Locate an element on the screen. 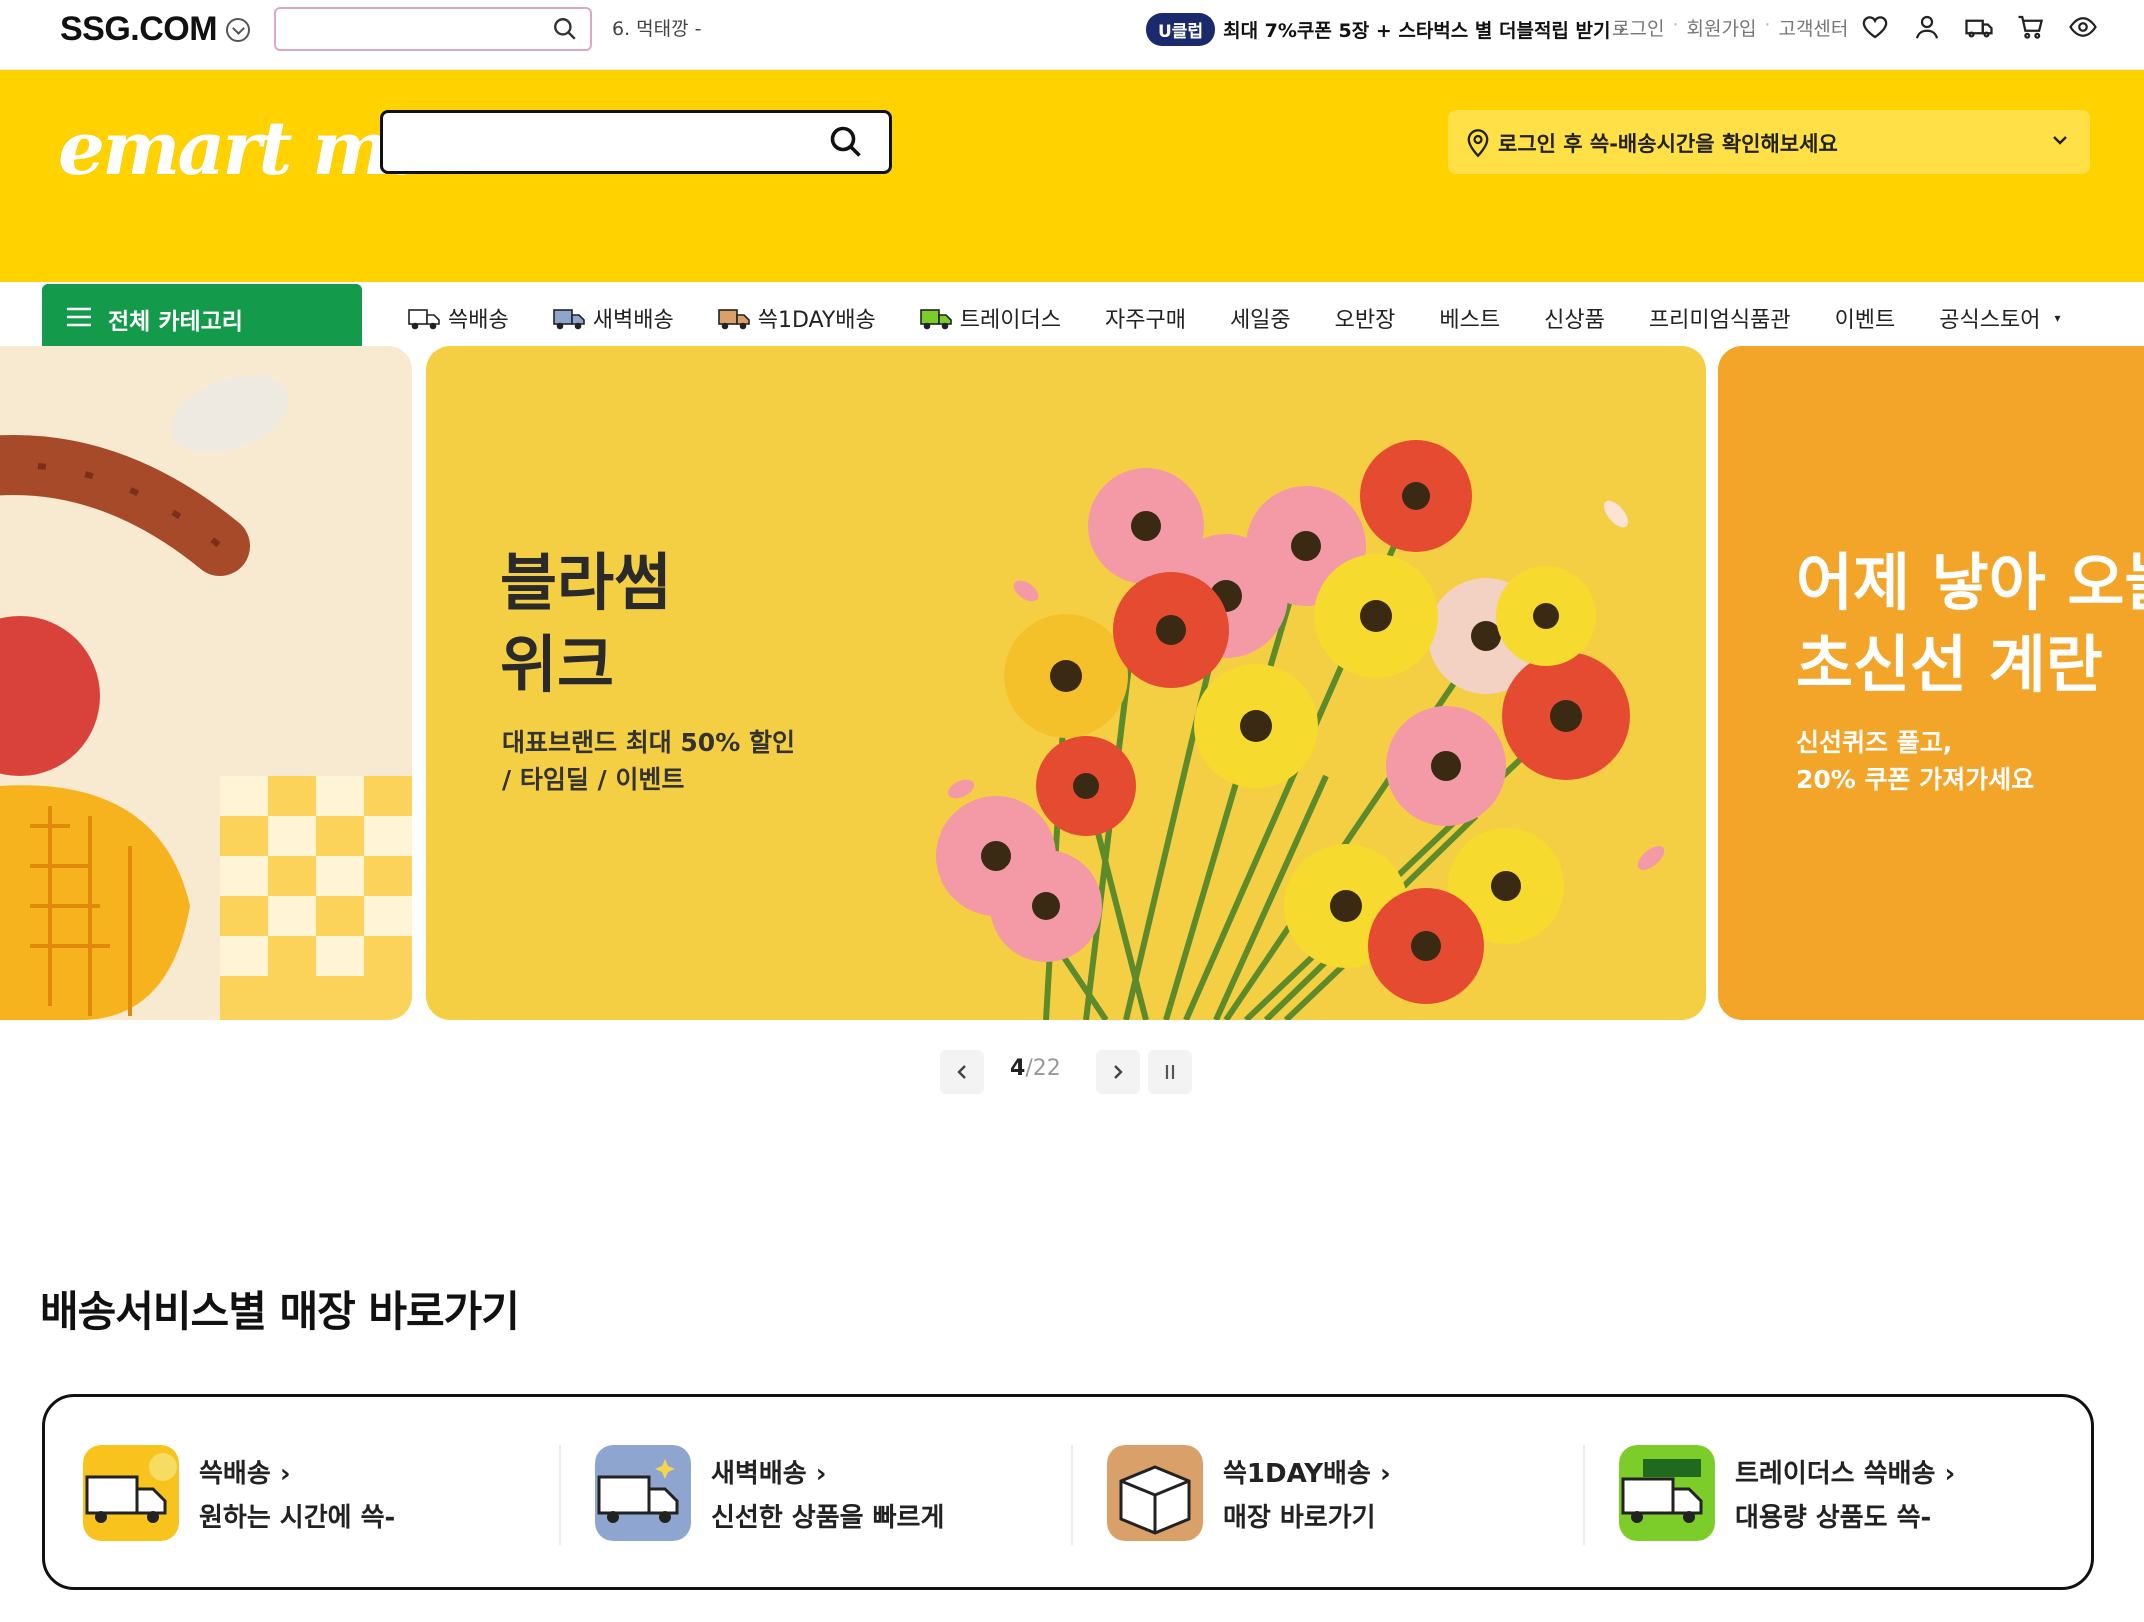 The height and width of the screenshot is (1622, 2144). carousel-prev-button is located at coordinates (962, 1072).